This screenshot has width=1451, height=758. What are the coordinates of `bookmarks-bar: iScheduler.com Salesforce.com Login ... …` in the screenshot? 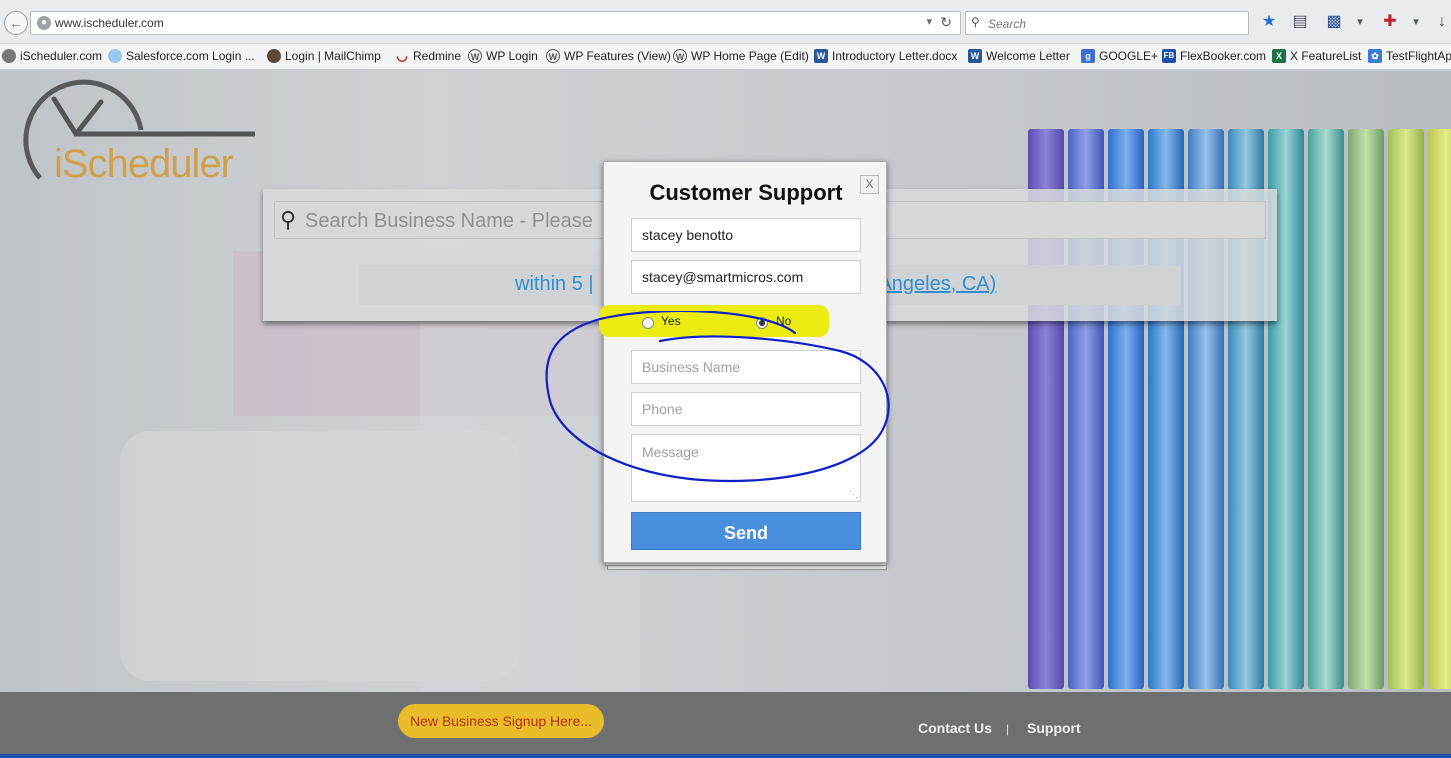 It's located at (725, 57).